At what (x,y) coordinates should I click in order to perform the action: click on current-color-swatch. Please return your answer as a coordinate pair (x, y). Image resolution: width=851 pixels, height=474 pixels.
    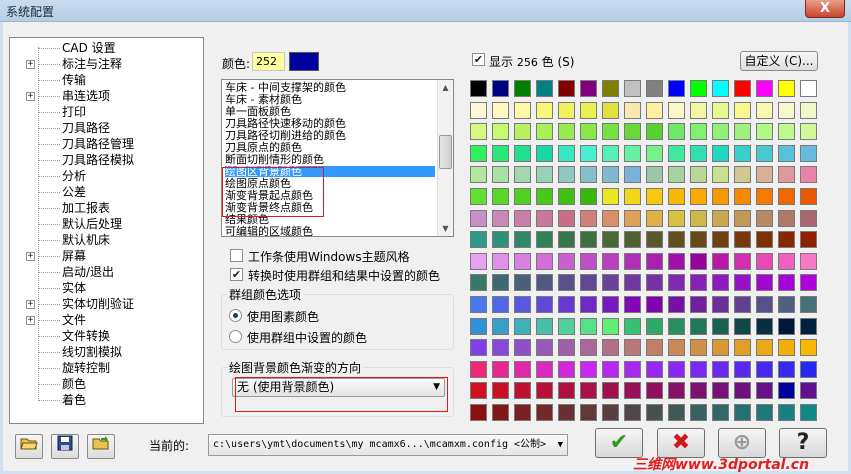
    Looking at the image, I should click on (304, 61).